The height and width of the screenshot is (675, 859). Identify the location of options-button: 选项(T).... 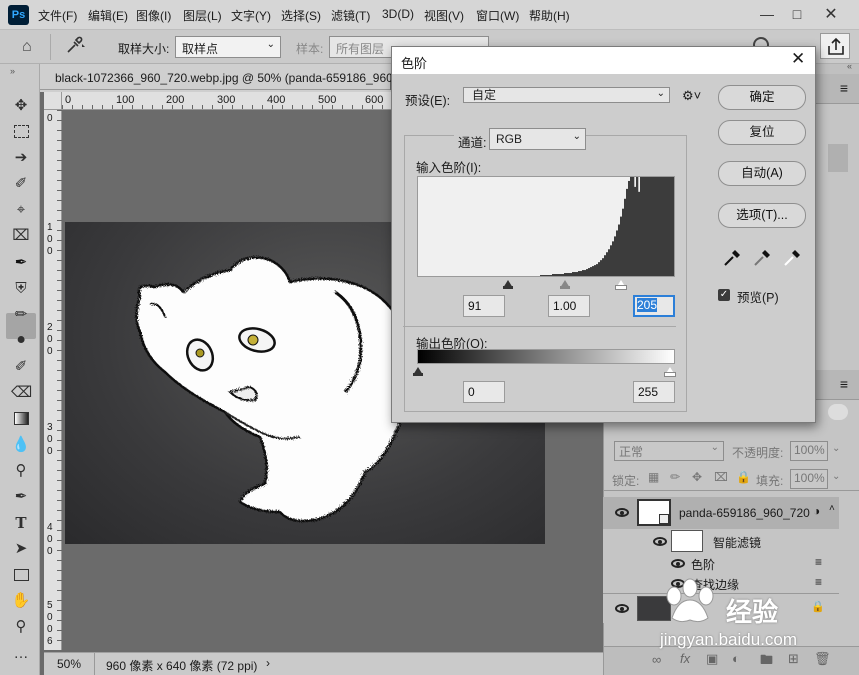
(762, 215).